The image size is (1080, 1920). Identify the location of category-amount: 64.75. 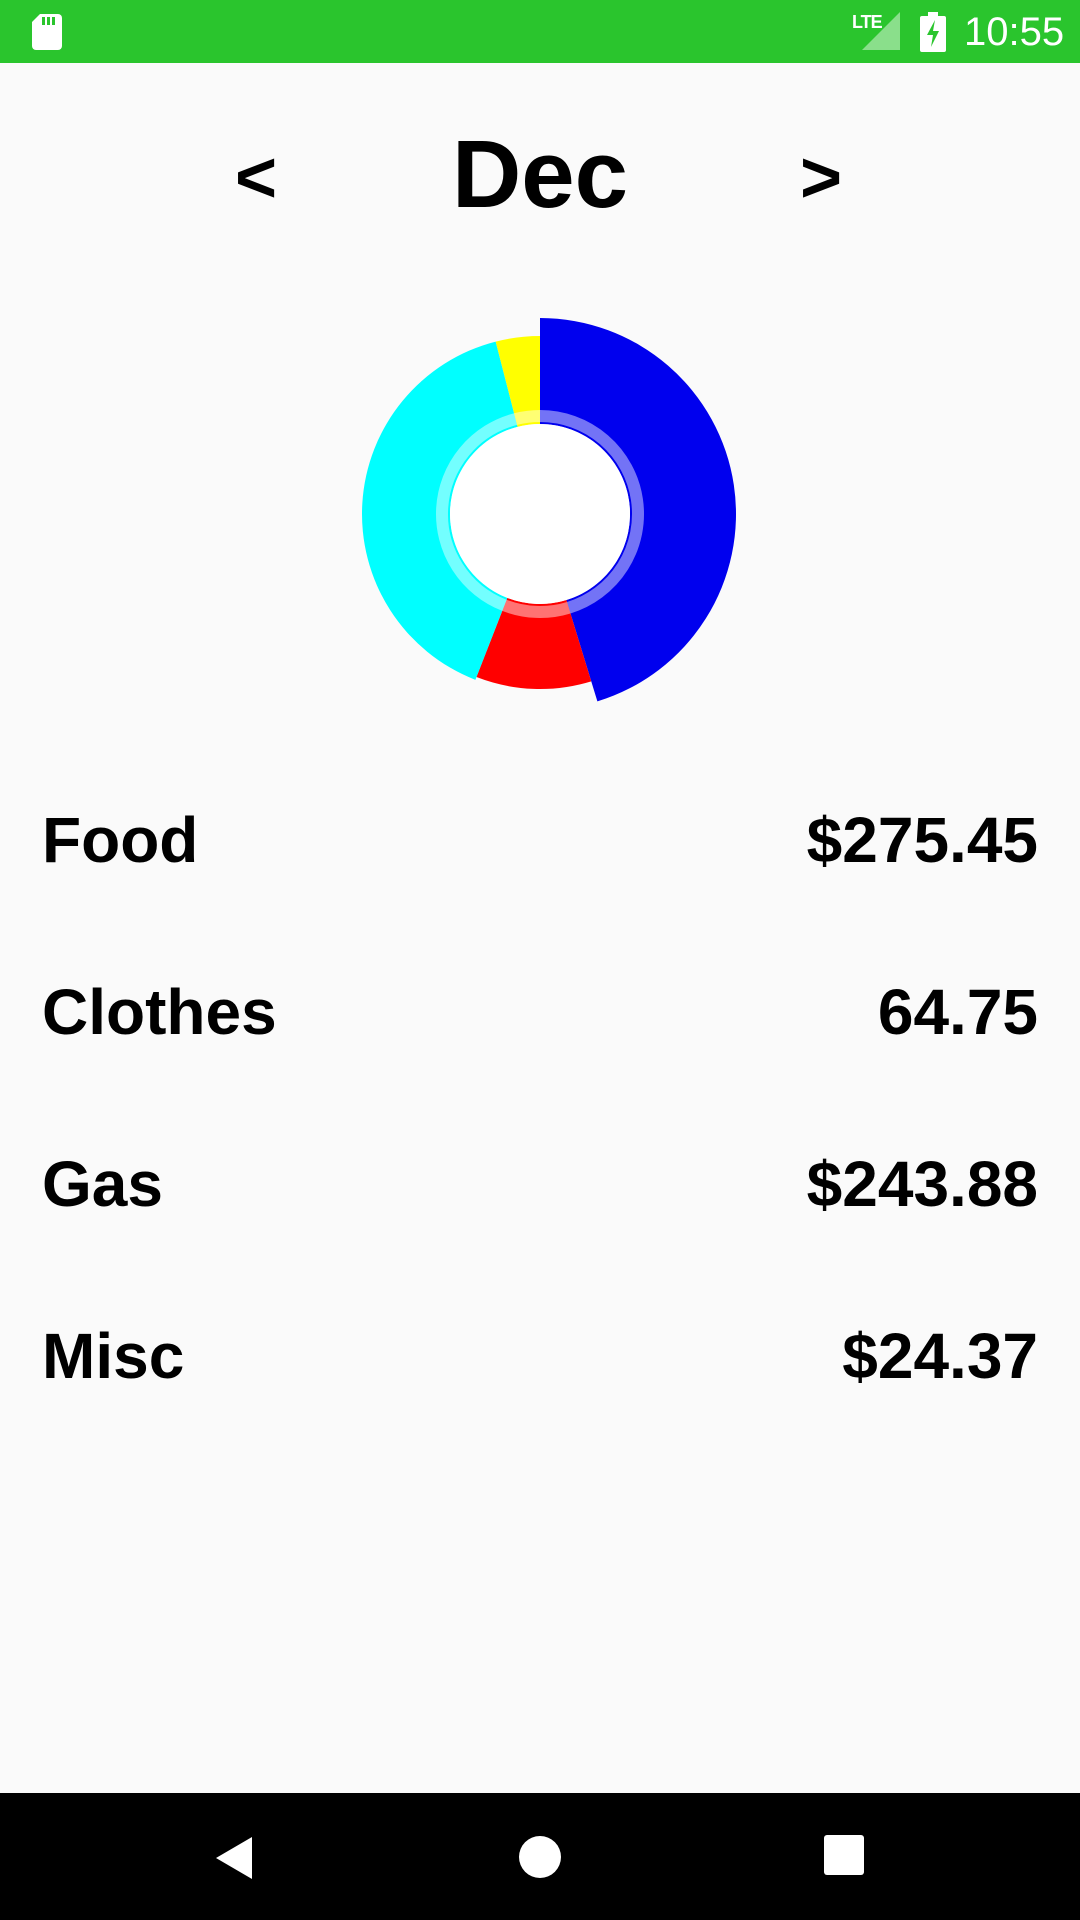
(957, 1012).